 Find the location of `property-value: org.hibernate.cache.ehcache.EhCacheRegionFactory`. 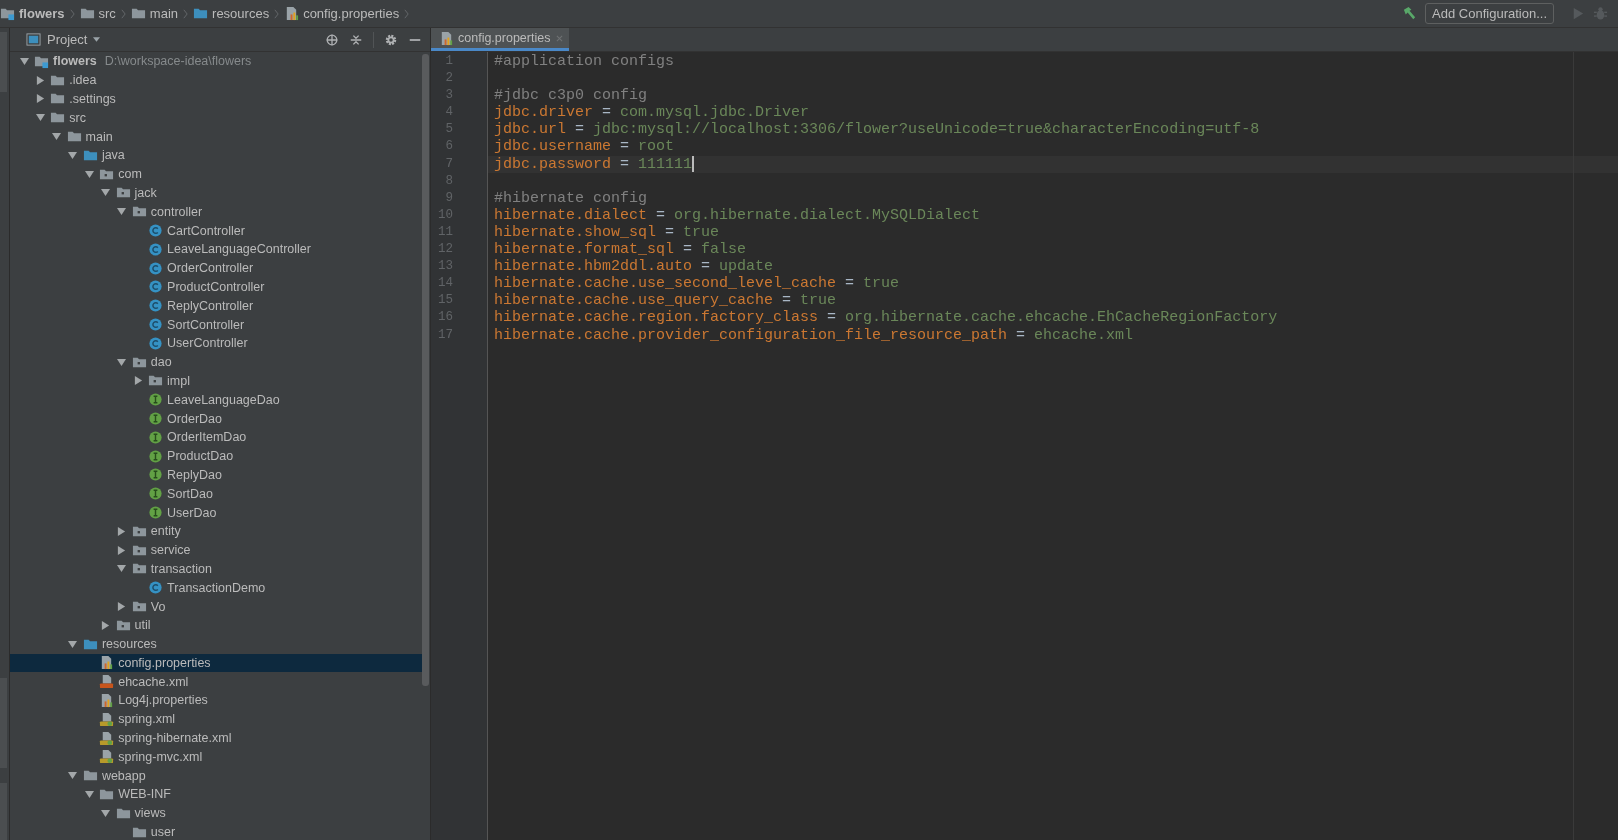

property-value: org.hibernate.cache.ehcache.EhCacheRegionFactory is located at coordinates (1061, 318).